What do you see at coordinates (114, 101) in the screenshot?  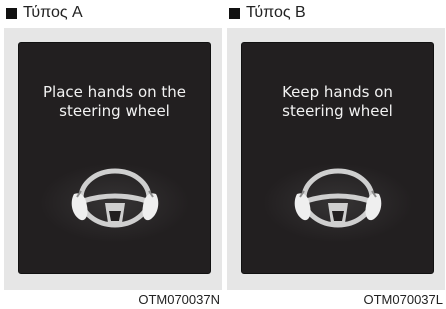 I see `warning-message: Place hands on the steering wheel` at bounding box center [114, 101].